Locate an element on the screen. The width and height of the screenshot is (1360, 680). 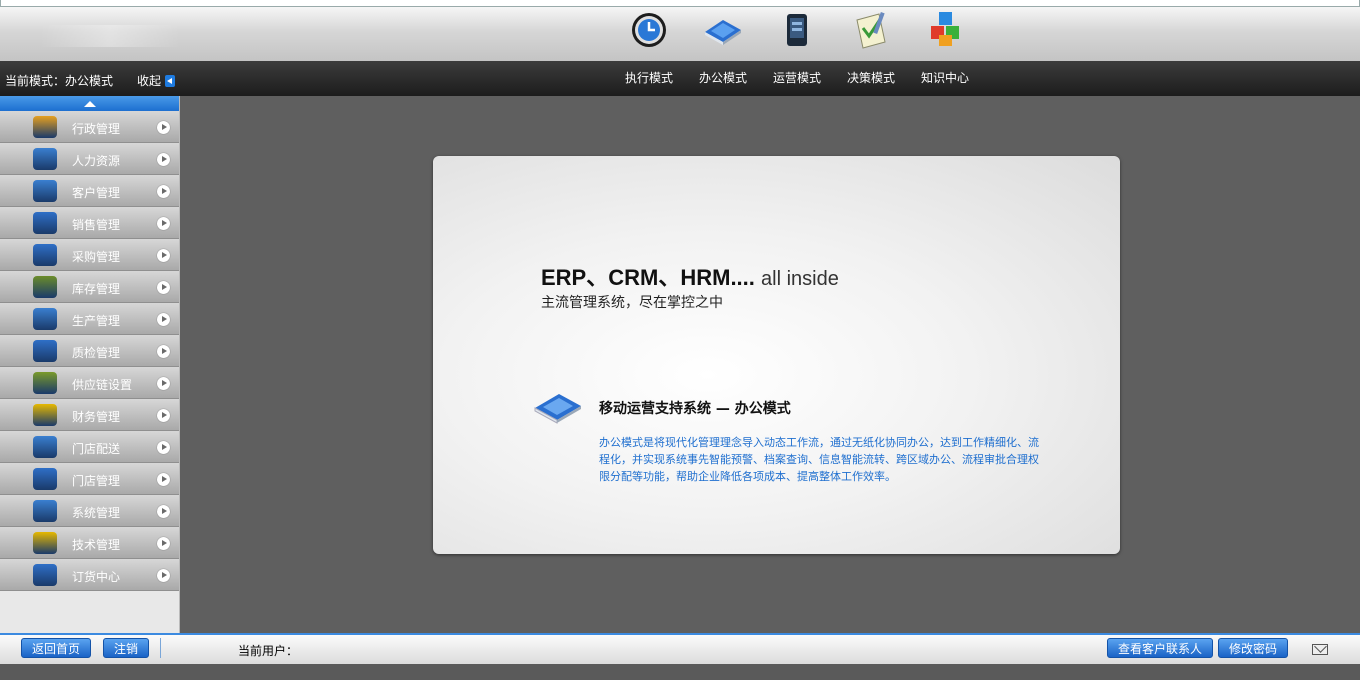
coins-icon is located at coordinates (45, 415).